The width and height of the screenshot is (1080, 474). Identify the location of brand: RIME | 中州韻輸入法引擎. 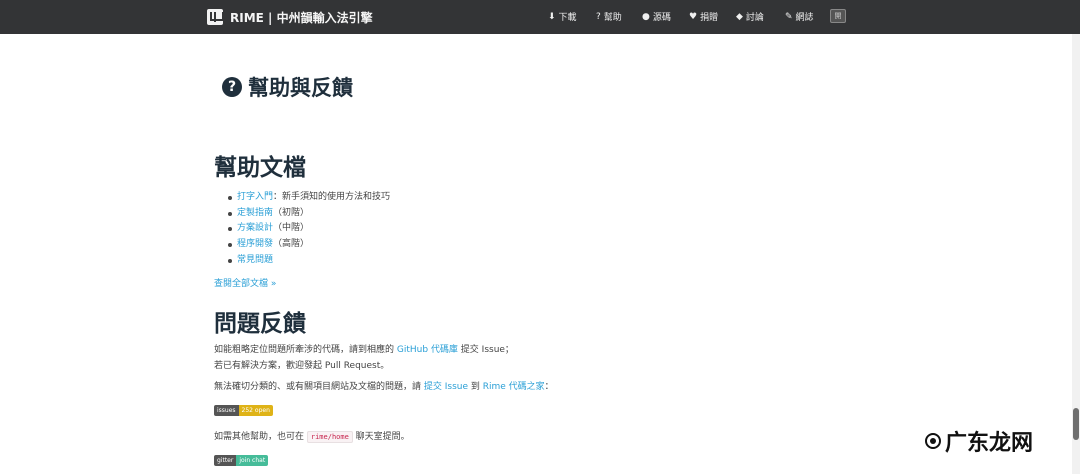
(290, 17).